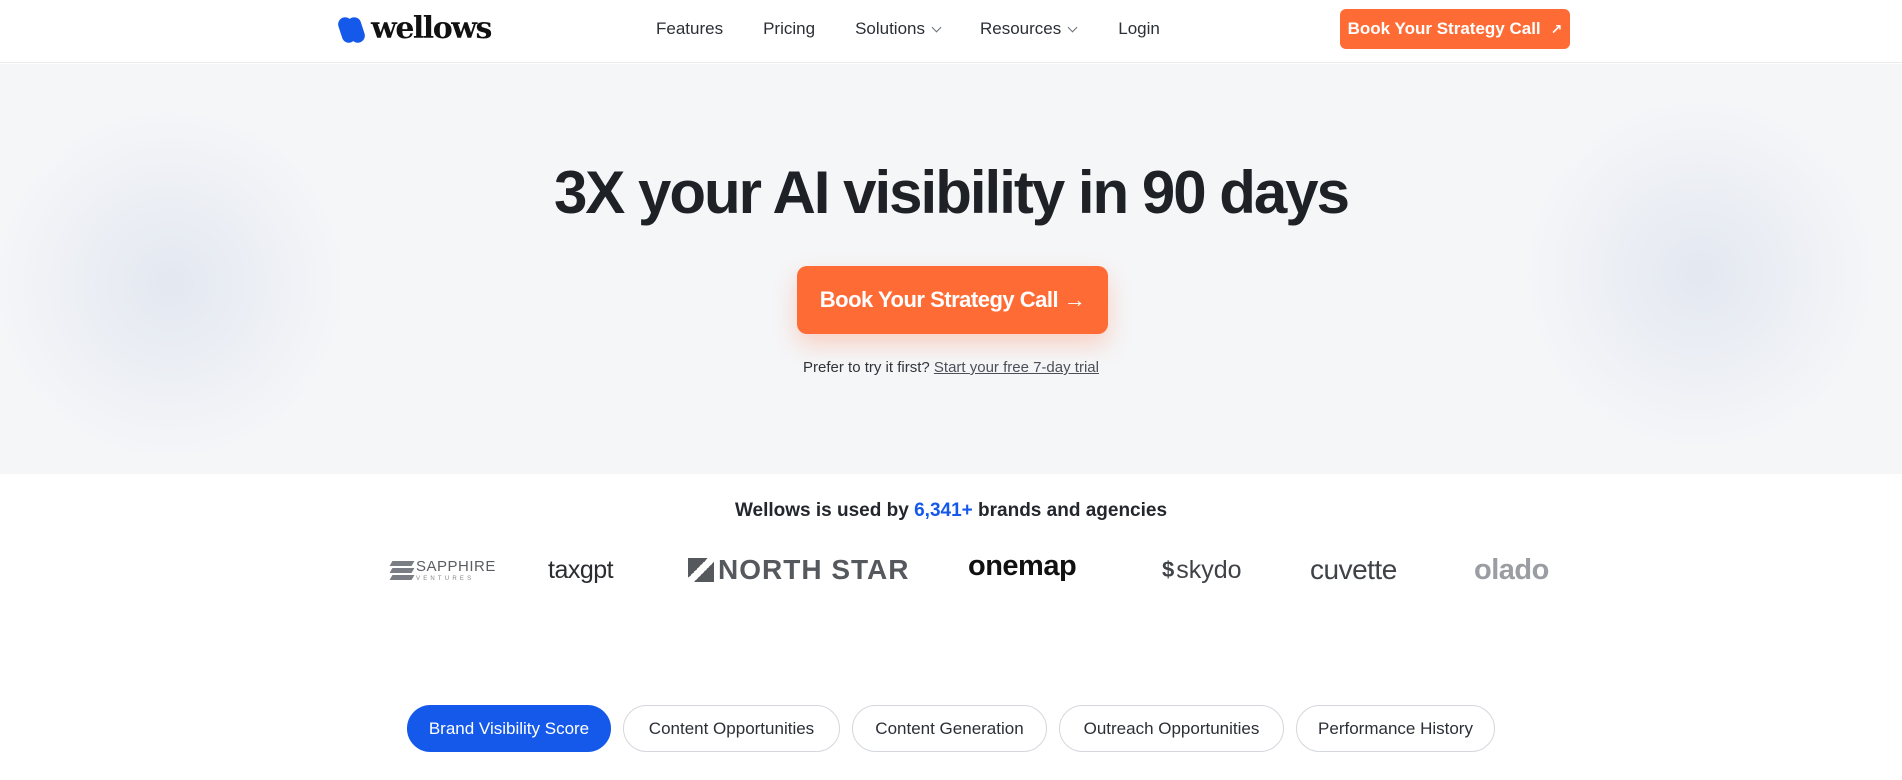 Image resolution: width=1902 pixels, height=780 pixels. I want to click on nav-link-label: Login, so click(1139, 28).